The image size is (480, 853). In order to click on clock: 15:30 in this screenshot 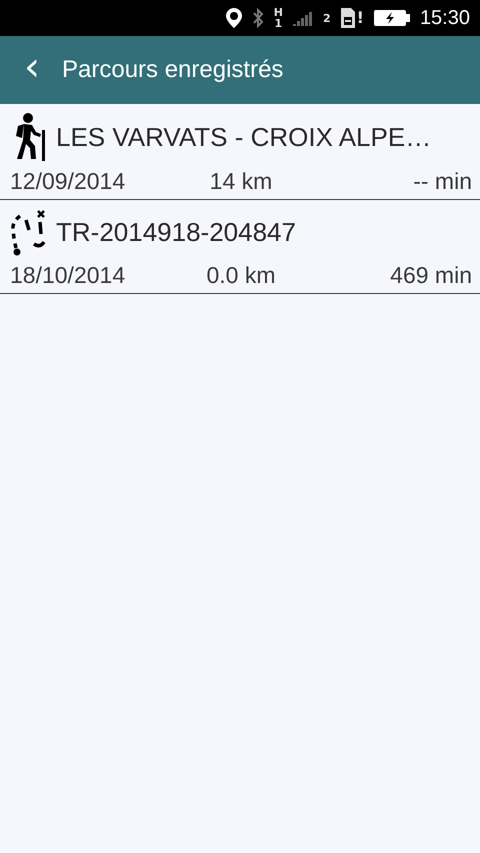, I will do `click(445, 18)`.